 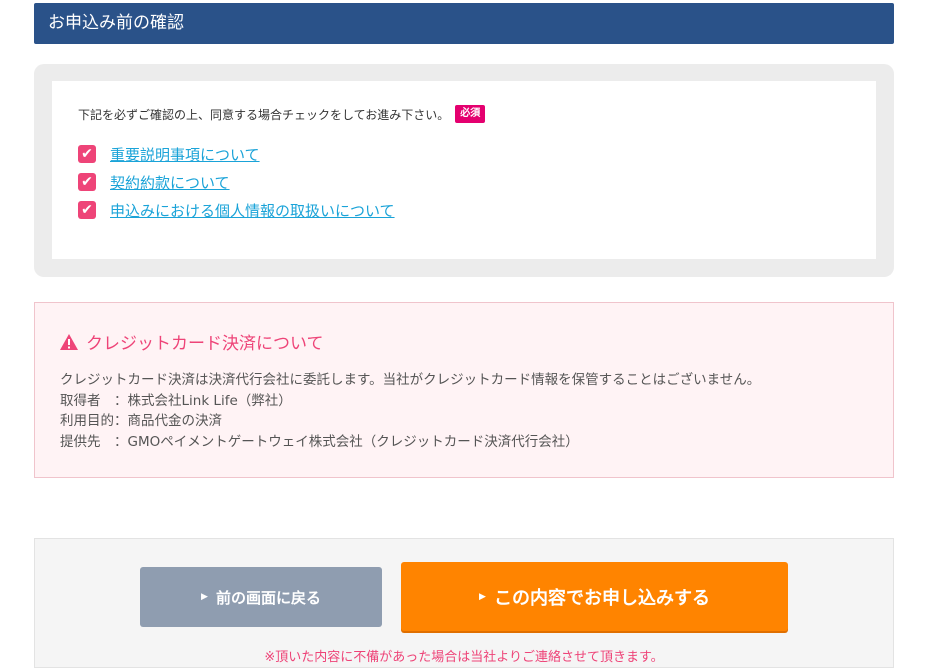 I want to click on back-button: ▶ 前の画面に戻る, so click(x=261, y=597).